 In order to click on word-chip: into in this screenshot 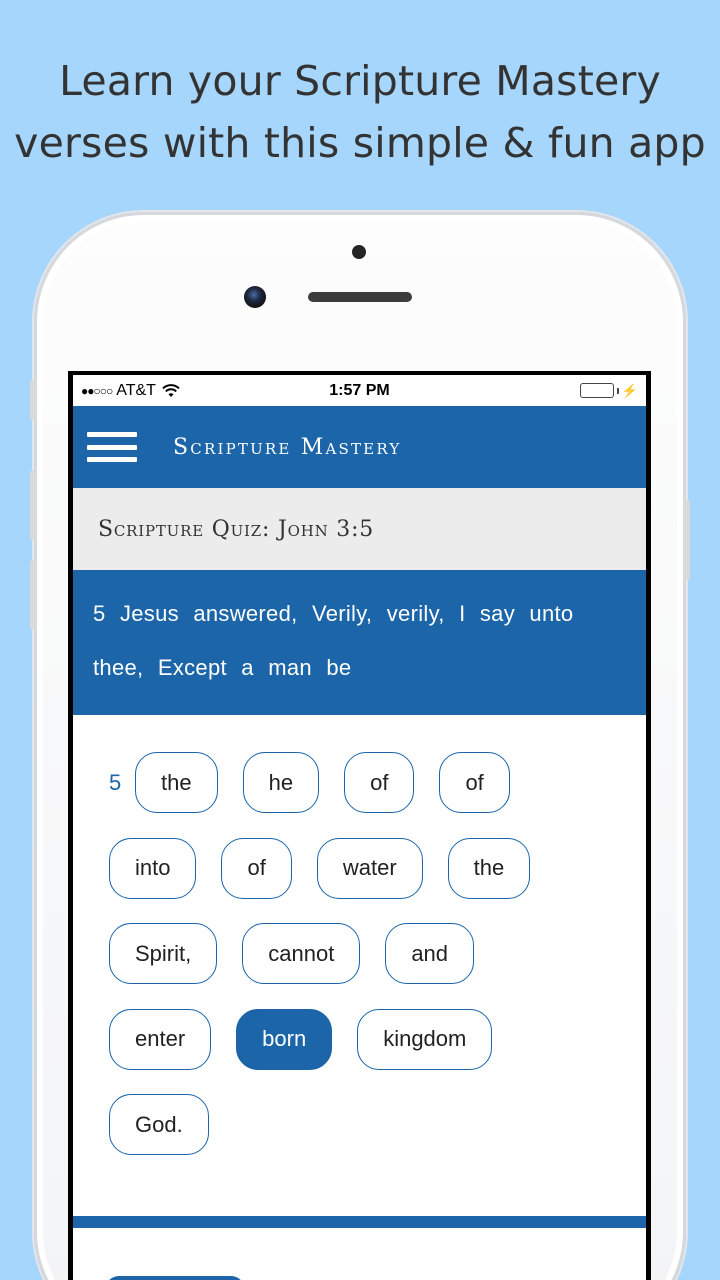, I will do `click(153, 868)`.